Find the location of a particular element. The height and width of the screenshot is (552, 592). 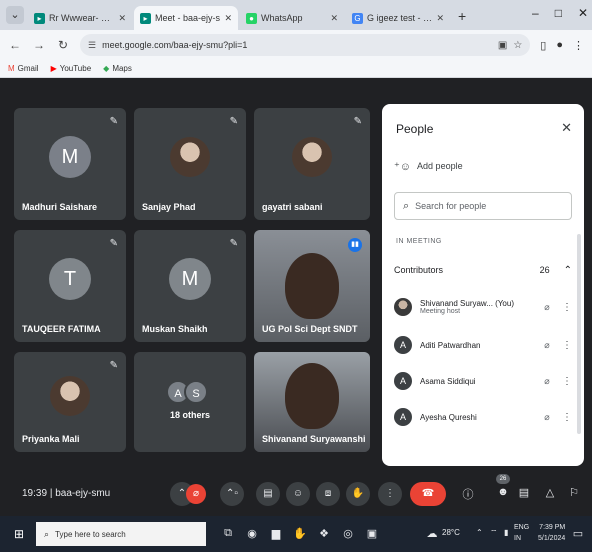

app-icon: ✋ is located at coordinates (300, 533).